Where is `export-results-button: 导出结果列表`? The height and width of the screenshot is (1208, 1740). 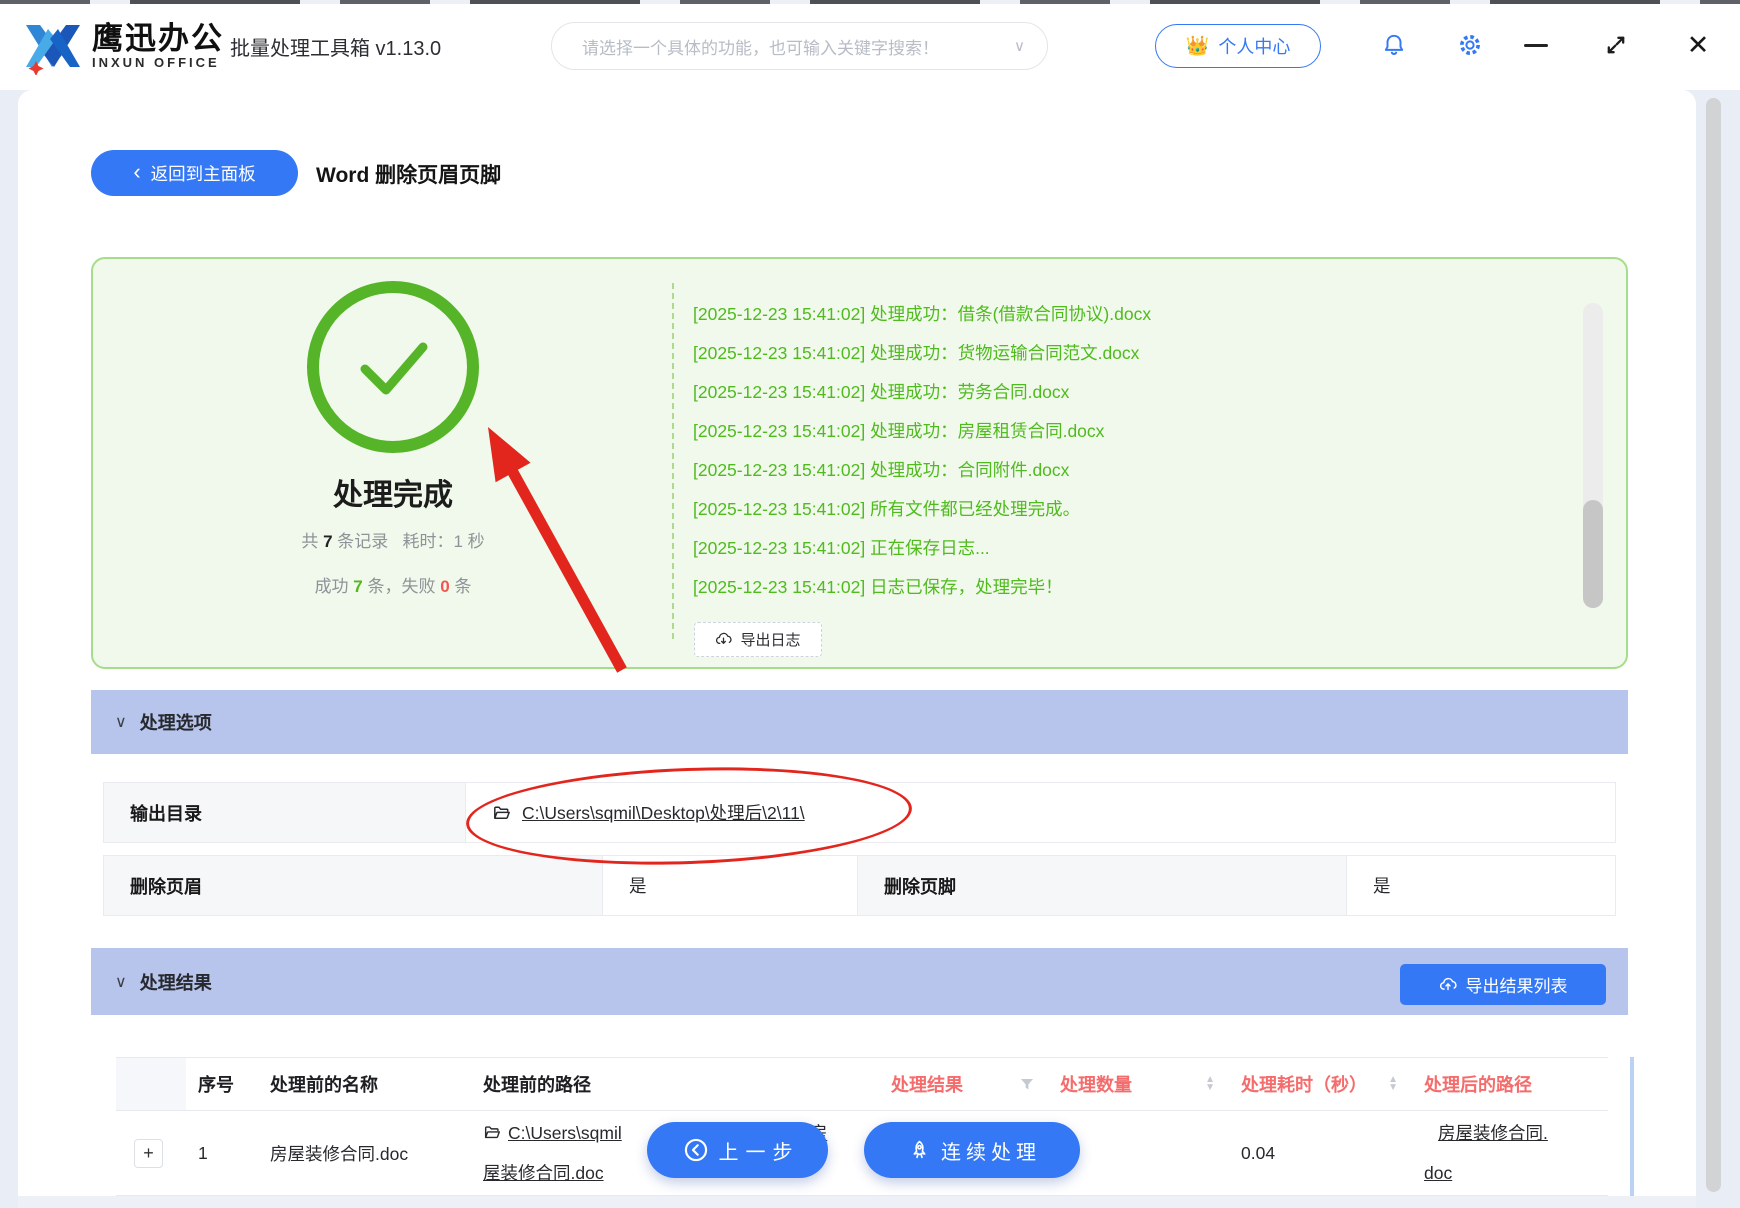 export-results-button: 导出结果列表 is located at coordinates (1503, 984).